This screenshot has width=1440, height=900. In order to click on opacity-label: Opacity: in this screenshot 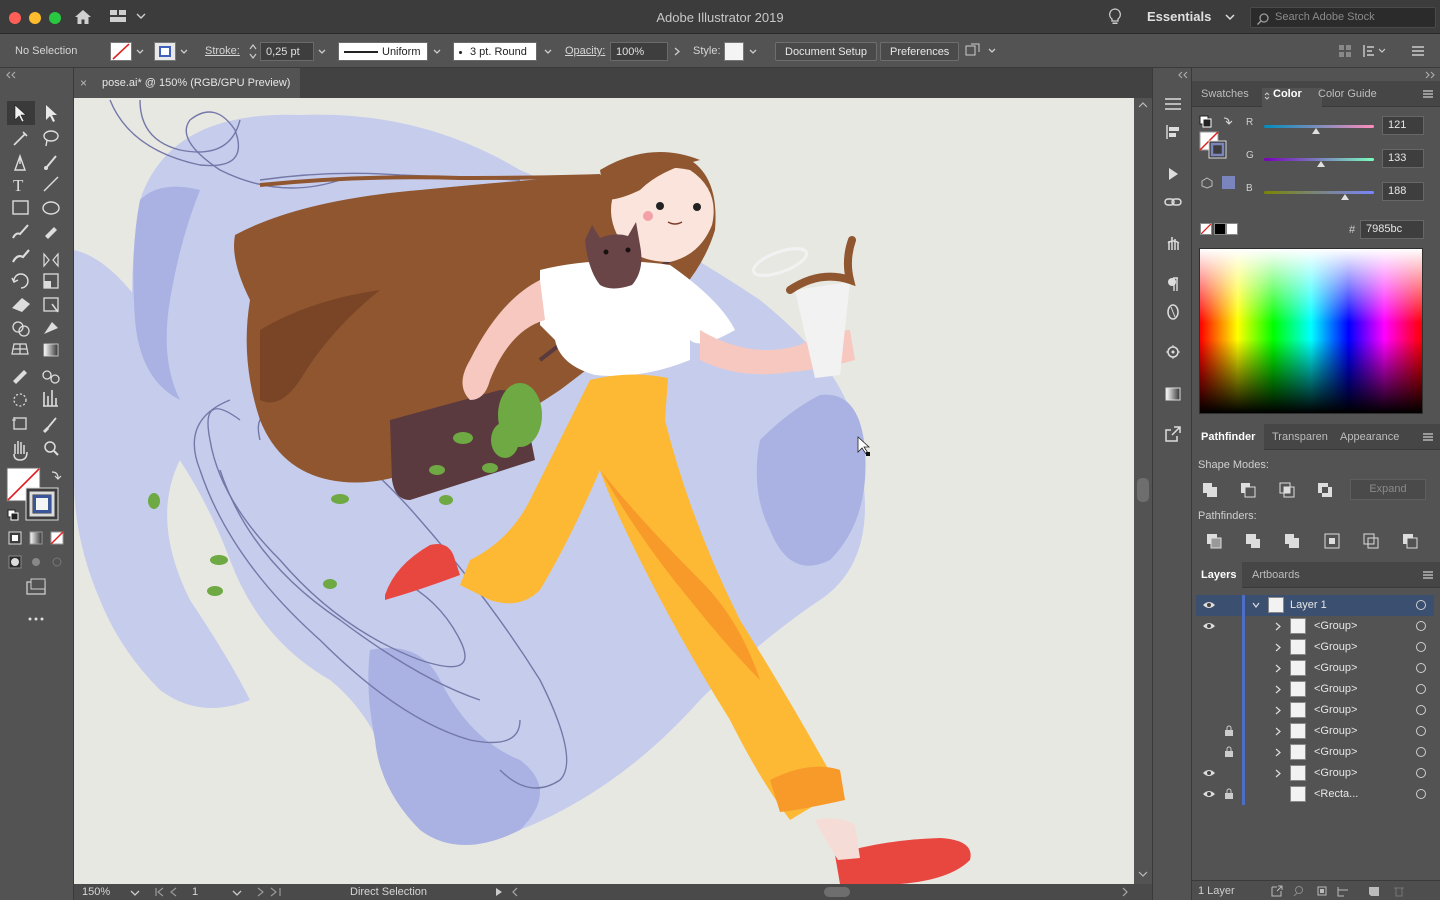, I will do `click(585, 51)`.